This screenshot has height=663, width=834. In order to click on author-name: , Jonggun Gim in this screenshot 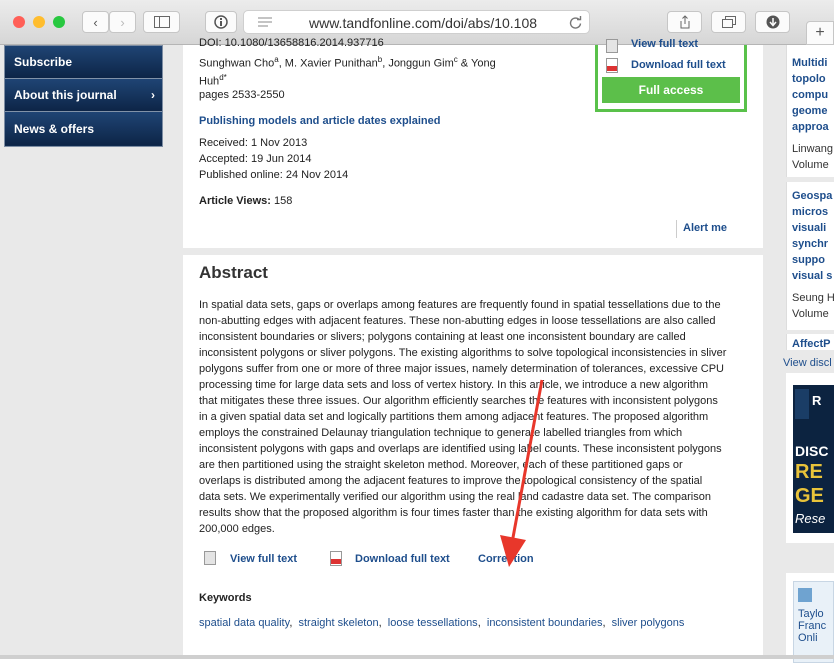, I will do `click(418, 64)`.